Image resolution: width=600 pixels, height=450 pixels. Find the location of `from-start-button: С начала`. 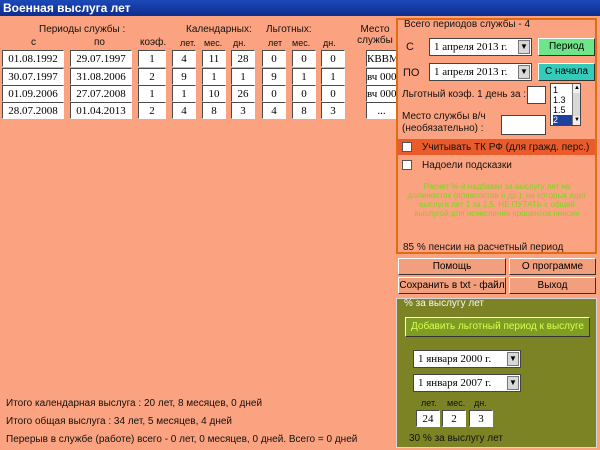

from-start-button: С начала is located at coordinates (566, 72).